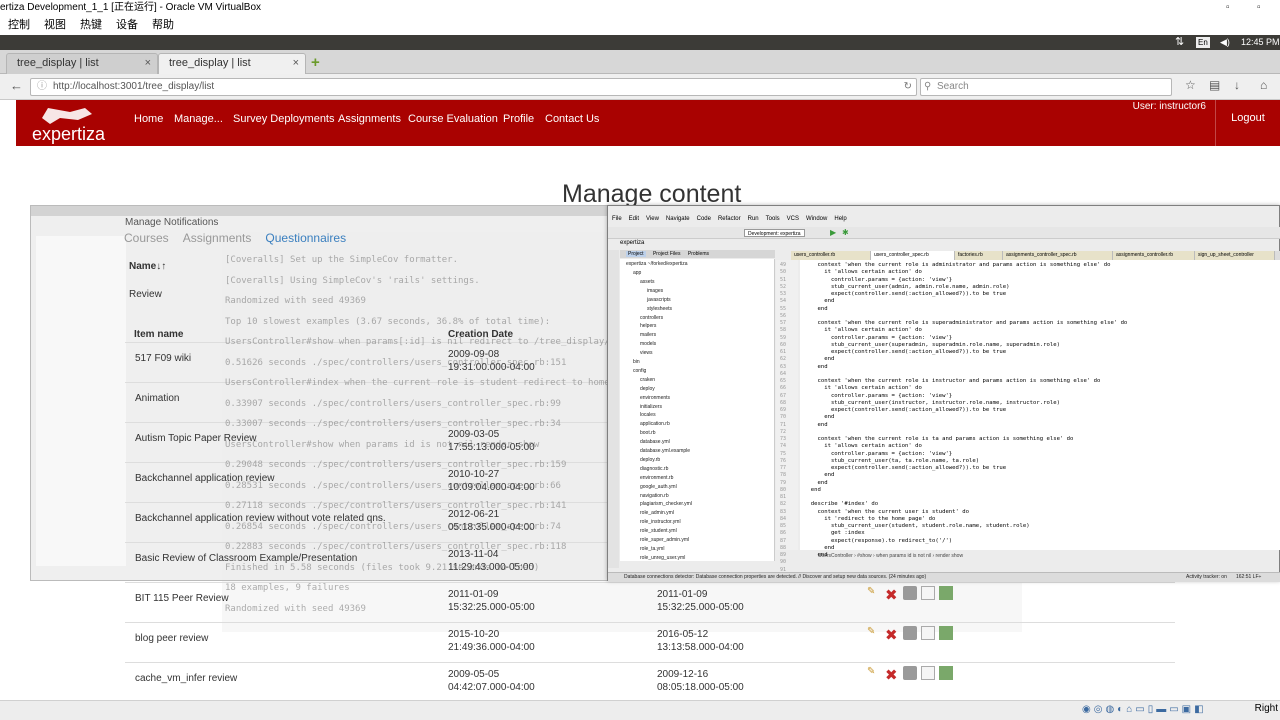 The height and width of the screenshot is (720, 1280). Describe the element at coordinates (453, 119) in the screenshot. I see `nav-course-evaluation: Course Evaluation` at that location.